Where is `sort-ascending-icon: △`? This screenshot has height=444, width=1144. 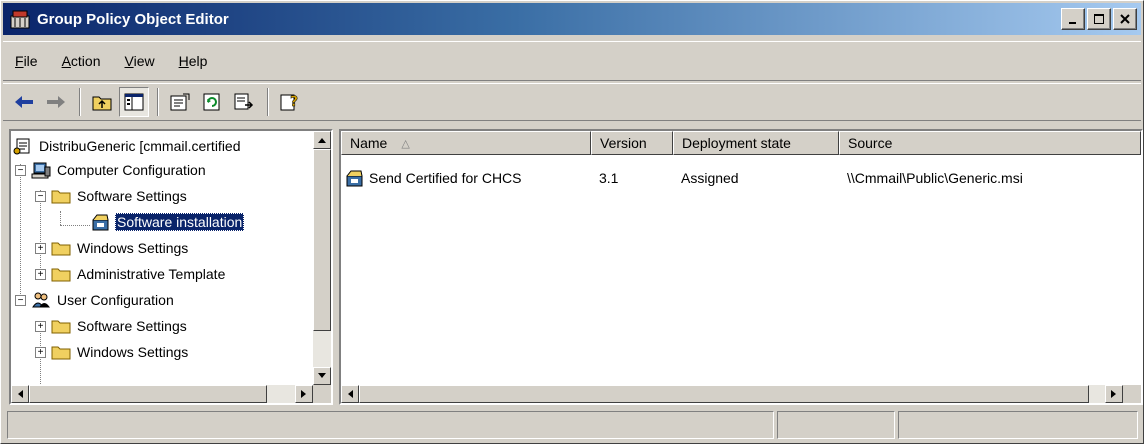
sort-ascending-icon: △ is located at coordinates (405, 143).